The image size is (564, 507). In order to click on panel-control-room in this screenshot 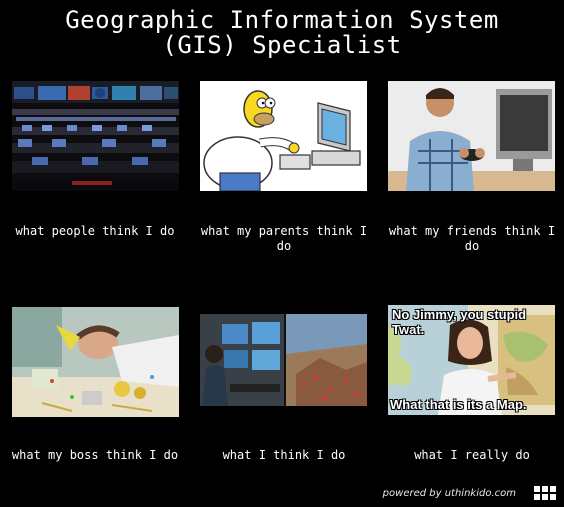, I will do `click(95, 136)`.